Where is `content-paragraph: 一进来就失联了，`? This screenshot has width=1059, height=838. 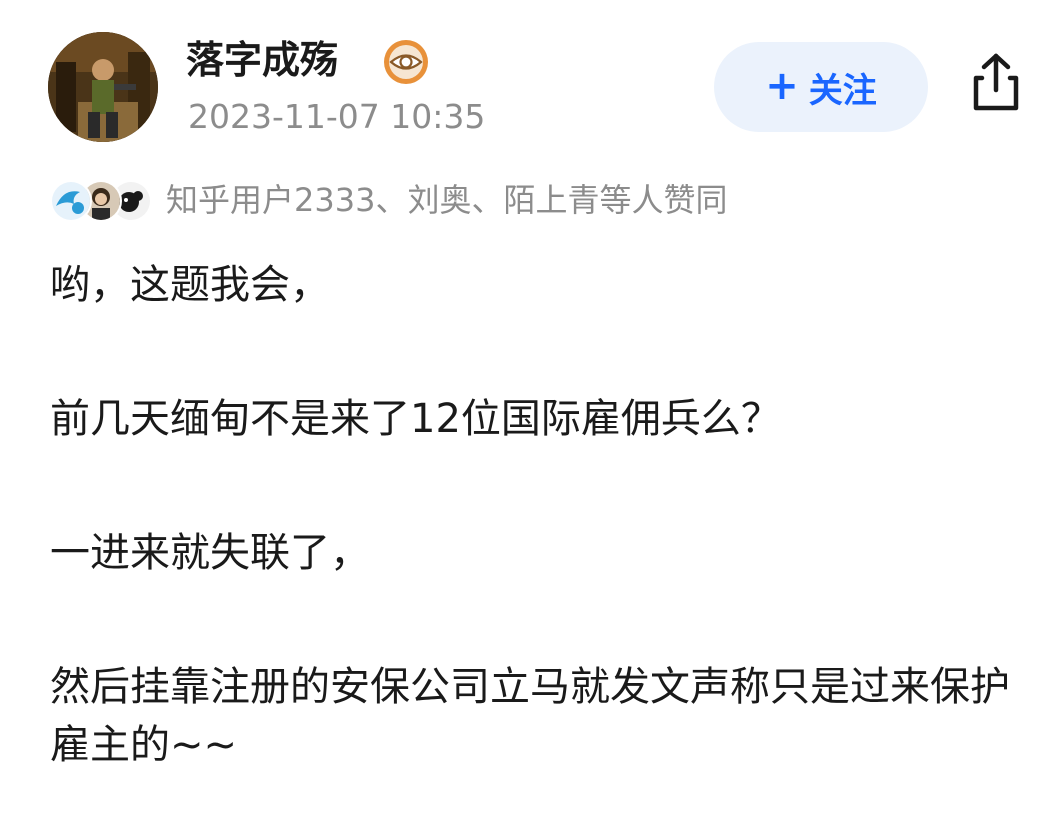
content-paragraph: 一进来就失联了， is located at coordinates (210, 553).